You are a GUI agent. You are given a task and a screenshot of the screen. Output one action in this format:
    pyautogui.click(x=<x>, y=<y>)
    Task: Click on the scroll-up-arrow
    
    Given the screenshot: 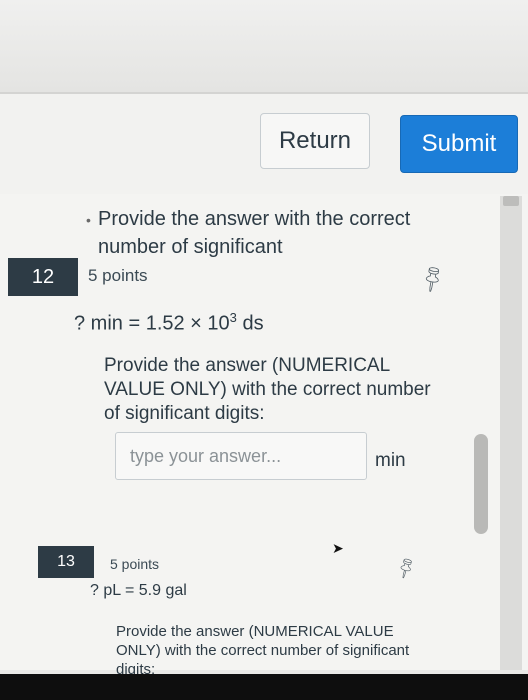 What is the action you would take?
    pyautogui.click(x=511, y=201)
    